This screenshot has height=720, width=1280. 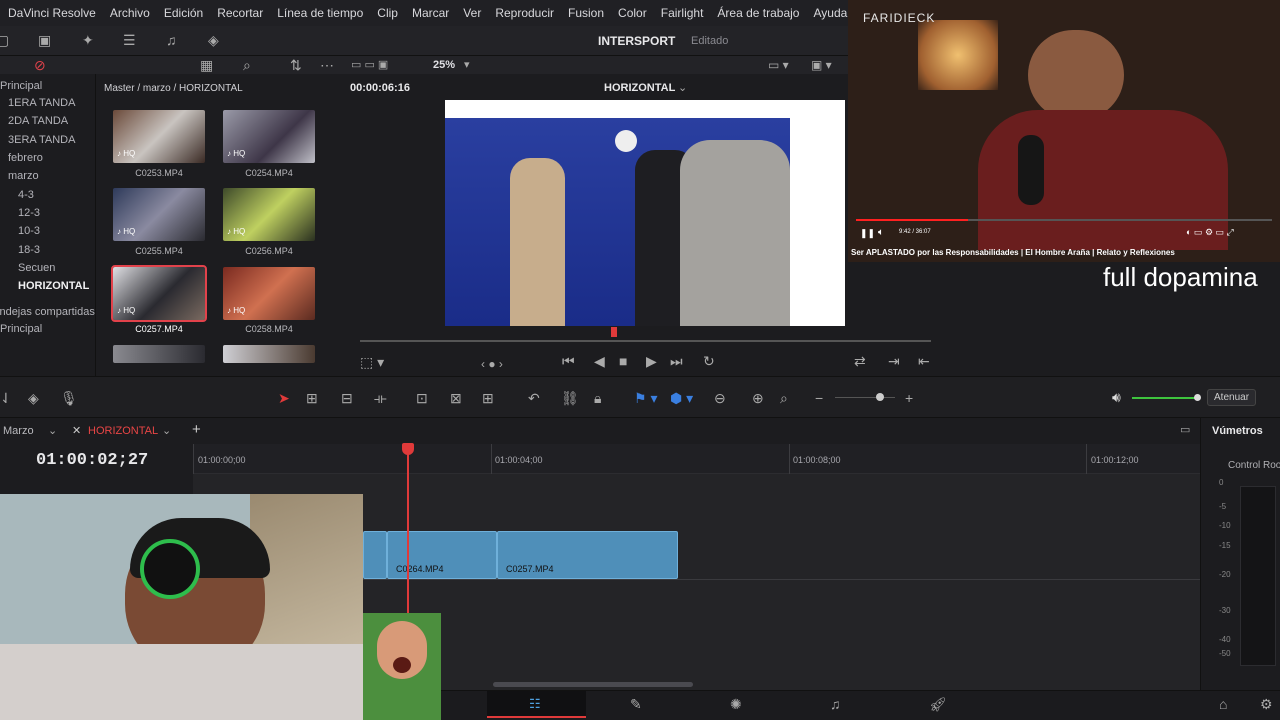 What do you see at coordinates (676, 361) in the screenshot?
I see `skip-forward-icon: ⏭` at bounding box center [676, 361].